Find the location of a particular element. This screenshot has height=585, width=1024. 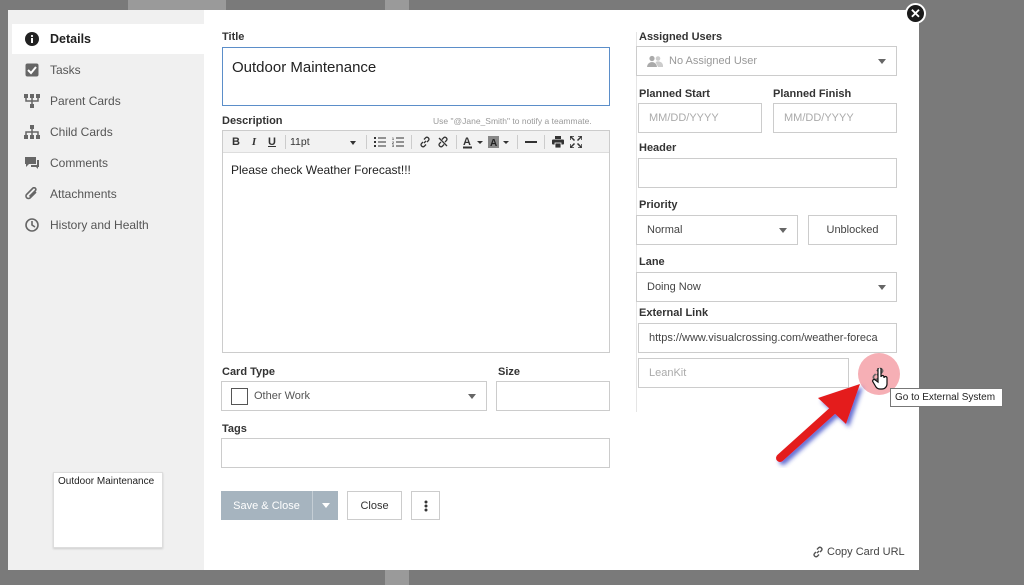

font-size-select: 11pt is located at coordinates (326, 142).